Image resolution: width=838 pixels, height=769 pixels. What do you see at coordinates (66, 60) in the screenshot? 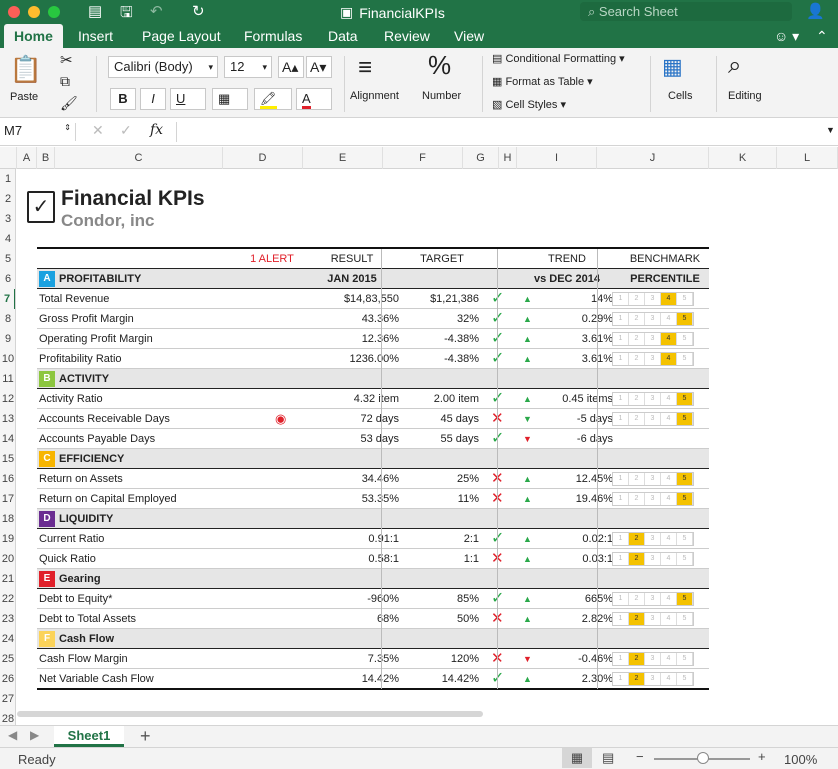
I see `cut-icon: ✂` at bounding box center [66, 60].